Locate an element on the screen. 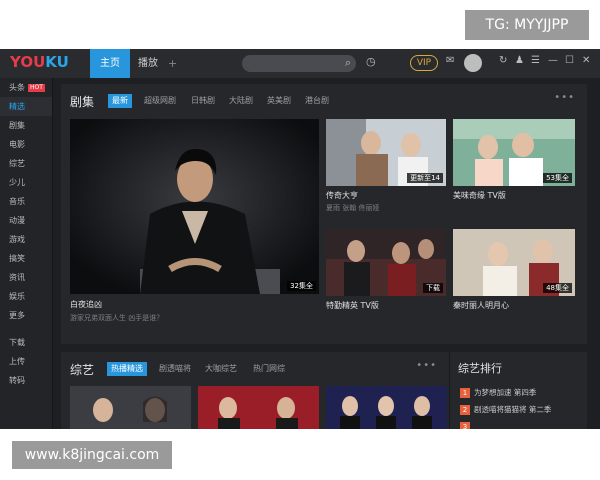 The width and height of the screenshot is (600, 480). ranking-item: 1 为梦想加速 第四季 is located at coordinates (498, 393).